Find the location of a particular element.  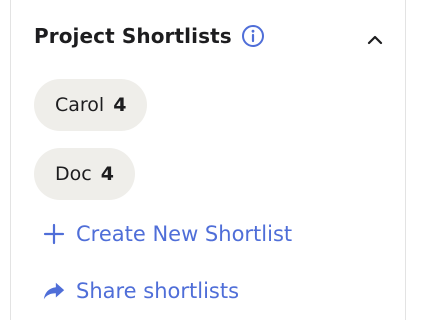

create-new-shortlist-link: Create New Shortlist is located at coordinates (167, 234).